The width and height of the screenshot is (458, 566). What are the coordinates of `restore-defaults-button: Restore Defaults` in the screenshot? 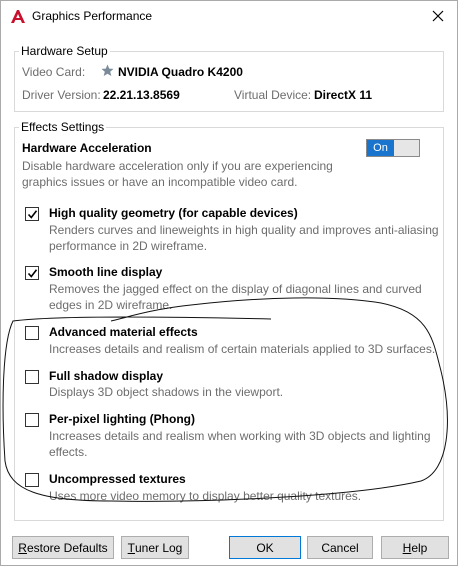 It's located at (63, 547).